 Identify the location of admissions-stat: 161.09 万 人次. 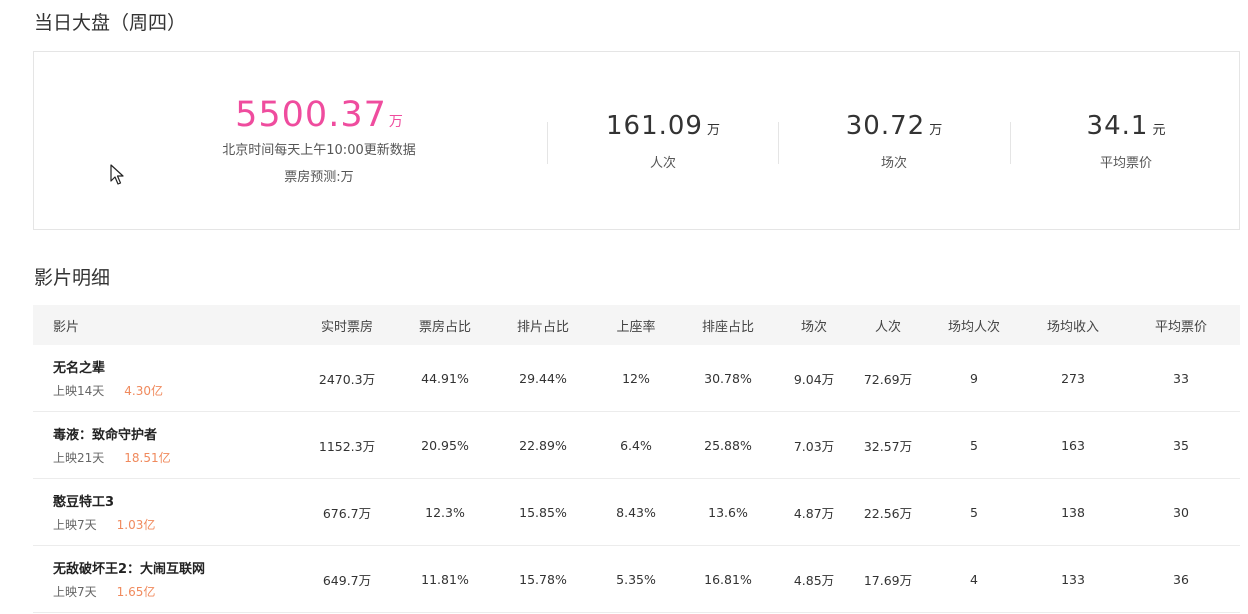
(663, 140).